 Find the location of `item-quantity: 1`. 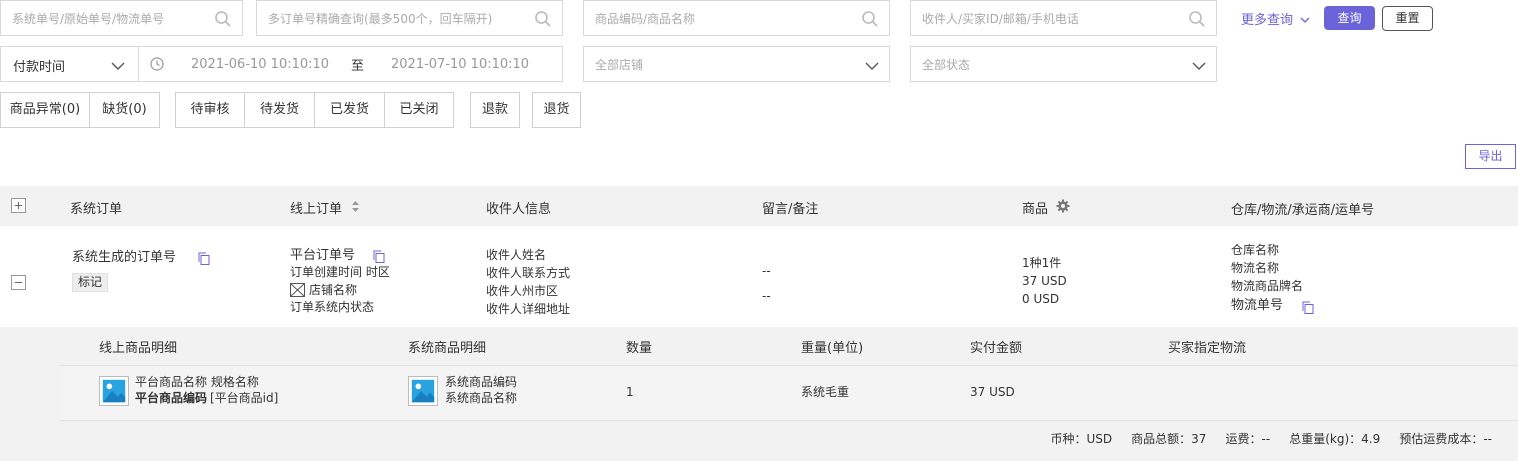

item-quantity: 1 is located at coordinates (630, 392).